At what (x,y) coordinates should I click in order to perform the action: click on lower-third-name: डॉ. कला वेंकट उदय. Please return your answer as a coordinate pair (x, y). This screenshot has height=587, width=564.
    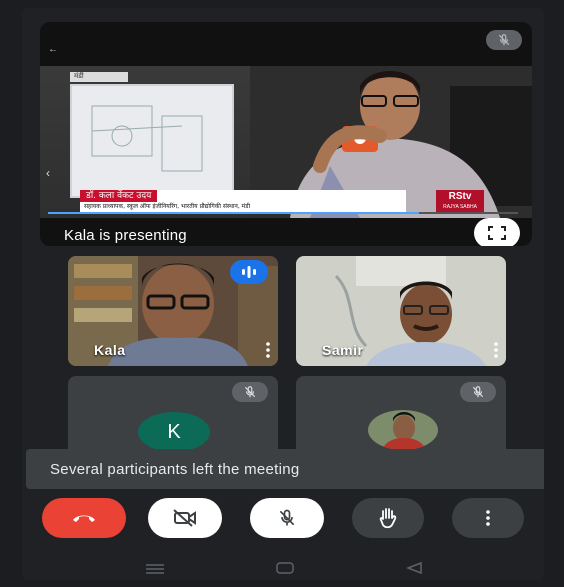
    Looking at the image, I should click on (119, 196).